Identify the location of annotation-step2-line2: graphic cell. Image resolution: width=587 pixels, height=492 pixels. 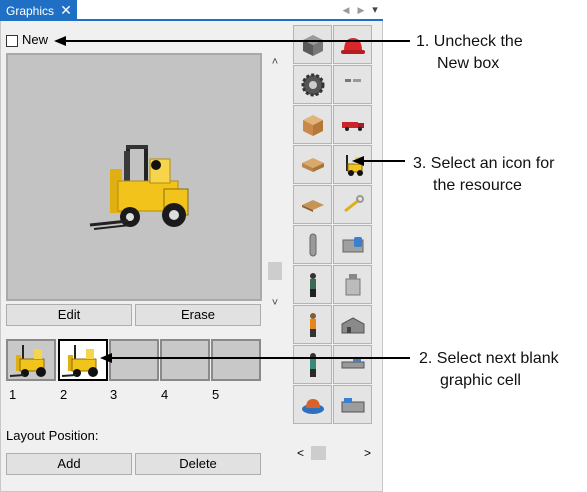
(480, 380).